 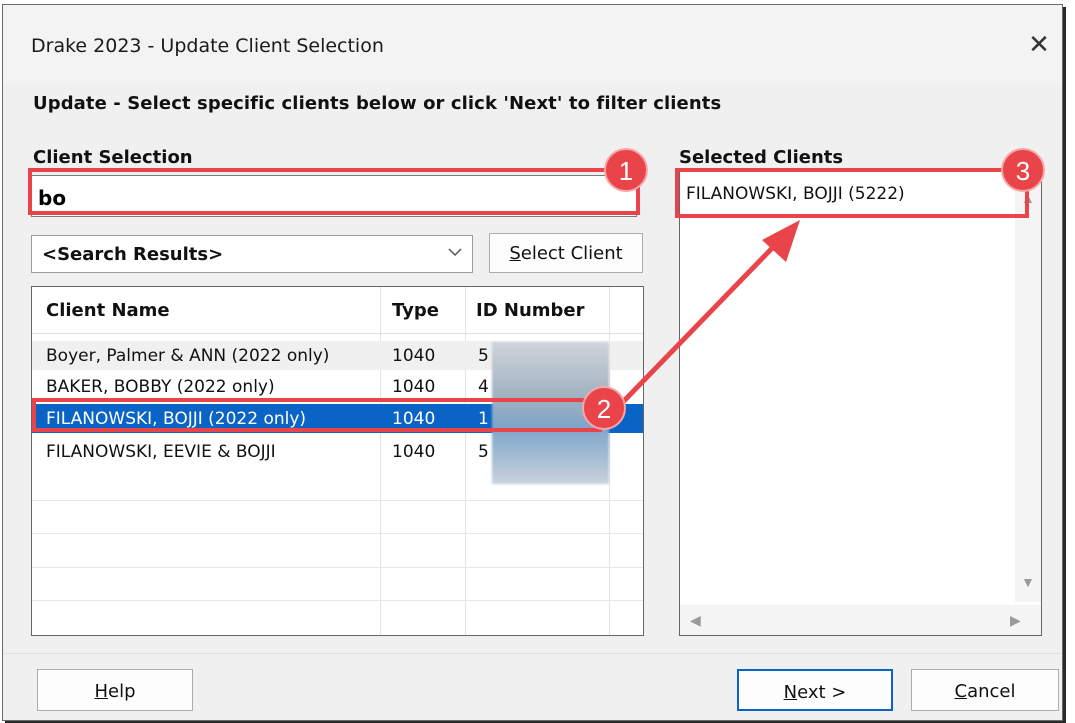 I want to click on annotation-badge-3: 3, so click(x=1023, y=170).